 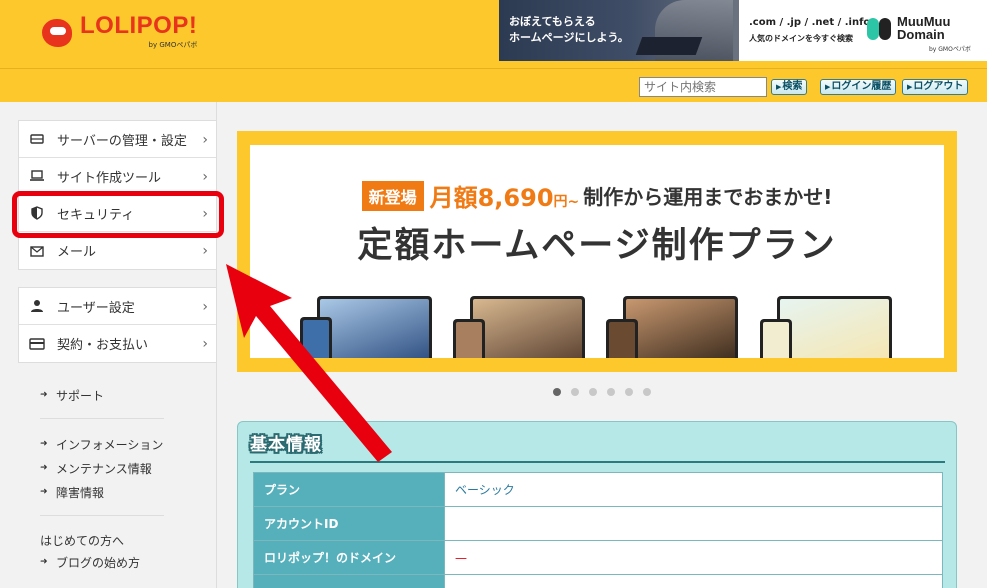 I want to click on row-value: —, so click(x=693, y=557).